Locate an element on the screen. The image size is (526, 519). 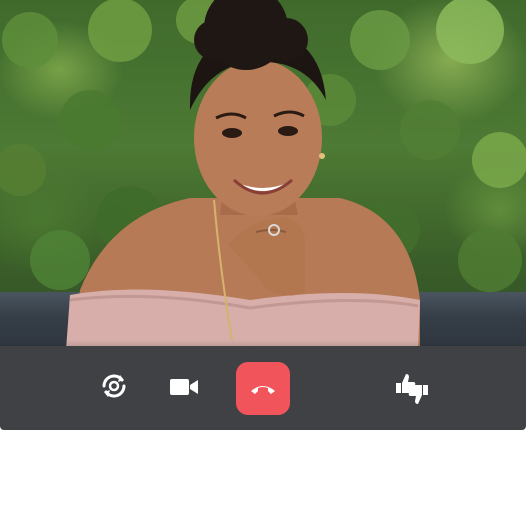
thumbs-up-down-icon is located at coordinates (412, 389).